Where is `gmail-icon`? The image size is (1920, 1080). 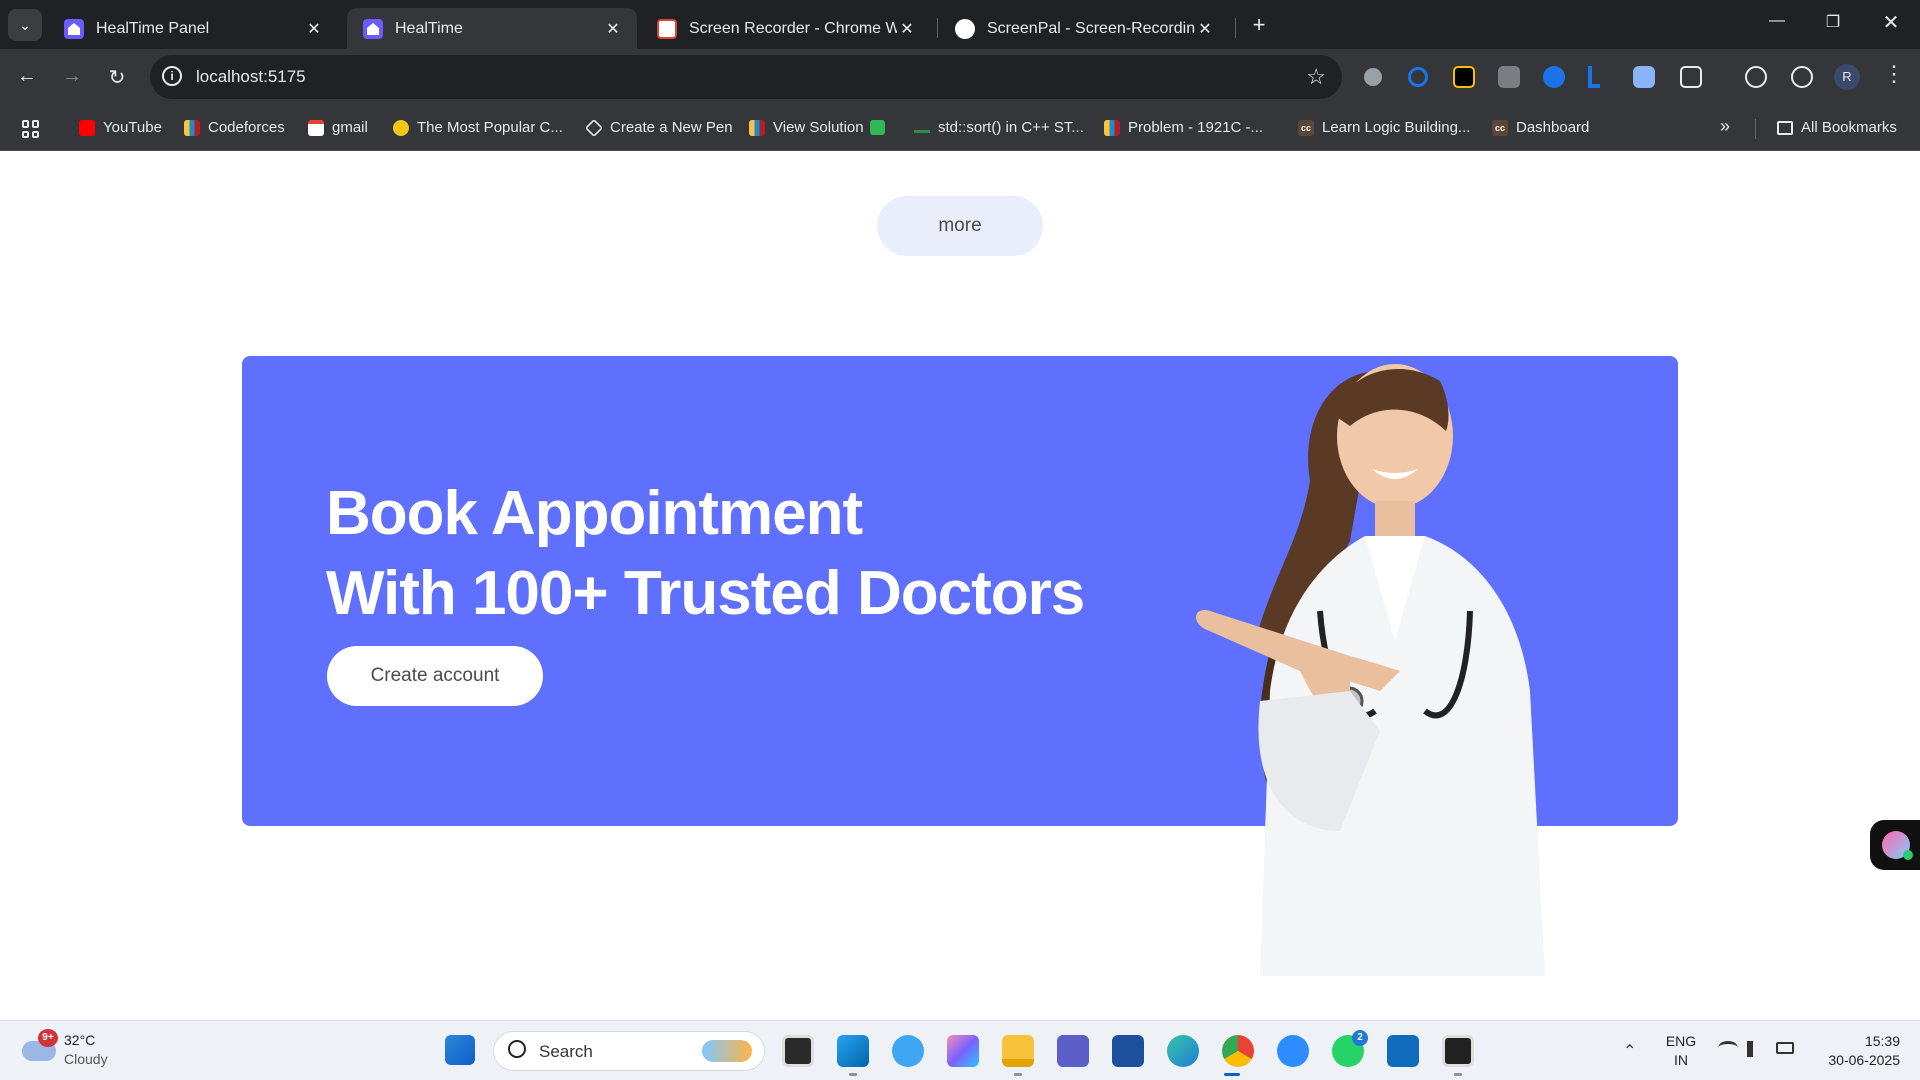 gmail-icon is located at coordinates (316, 127).